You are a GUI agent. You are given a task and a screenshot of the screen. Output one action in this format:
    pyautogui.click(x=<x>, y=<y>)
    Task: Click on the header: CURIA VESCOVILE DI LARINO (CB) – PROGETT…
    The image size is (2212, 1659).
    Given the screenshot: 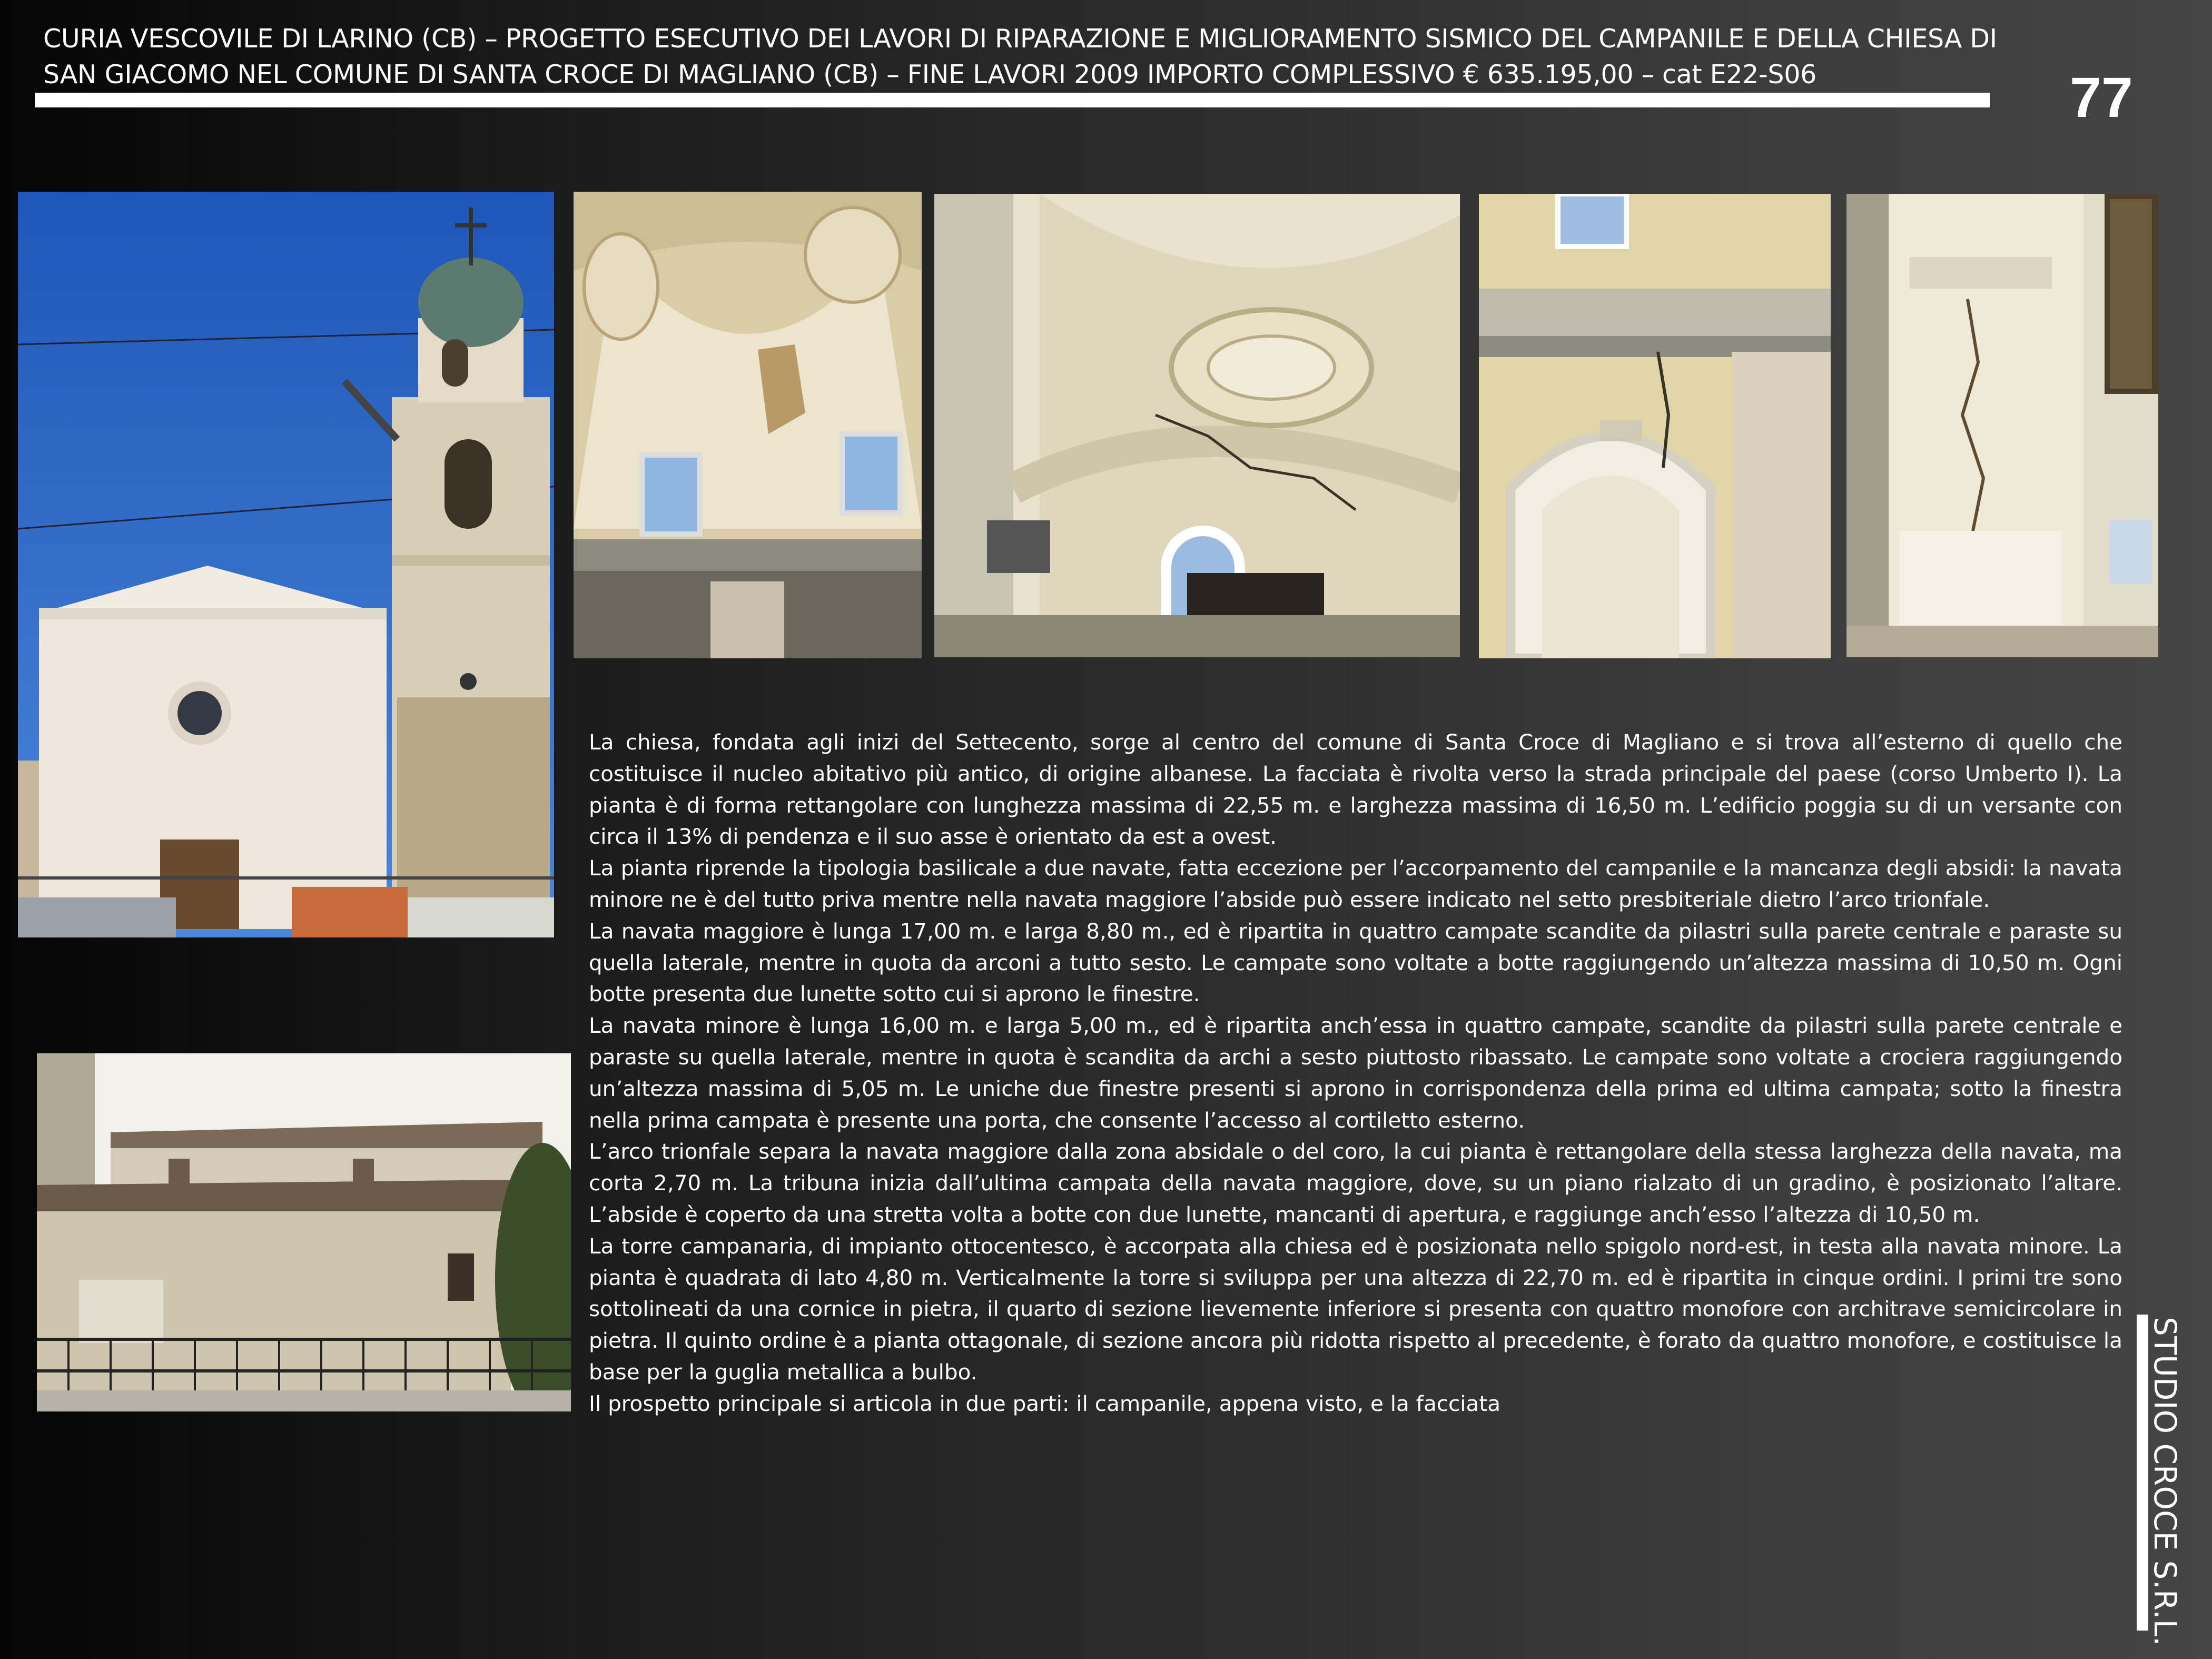 What is the action you would take?
    pyautogui.click(x=1020, y=57)
    